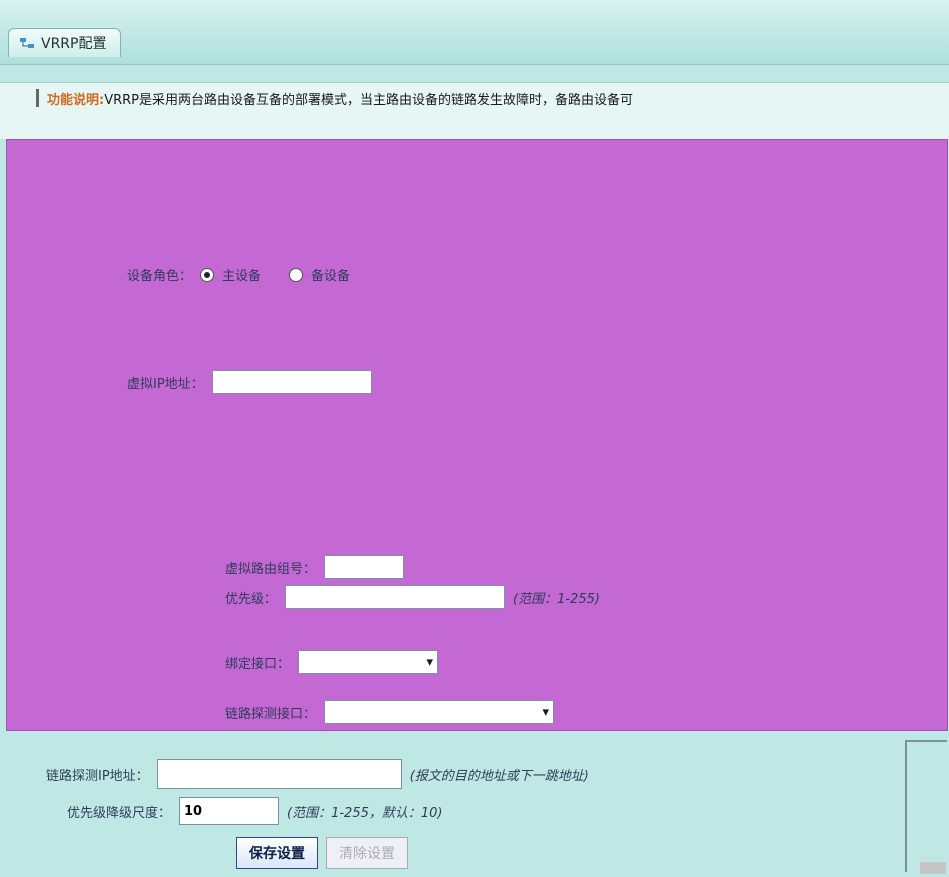 The image size is (949, 877). Describe the element at coordinates (37, 98) in the screenshot. I see `info-marker` at that location.